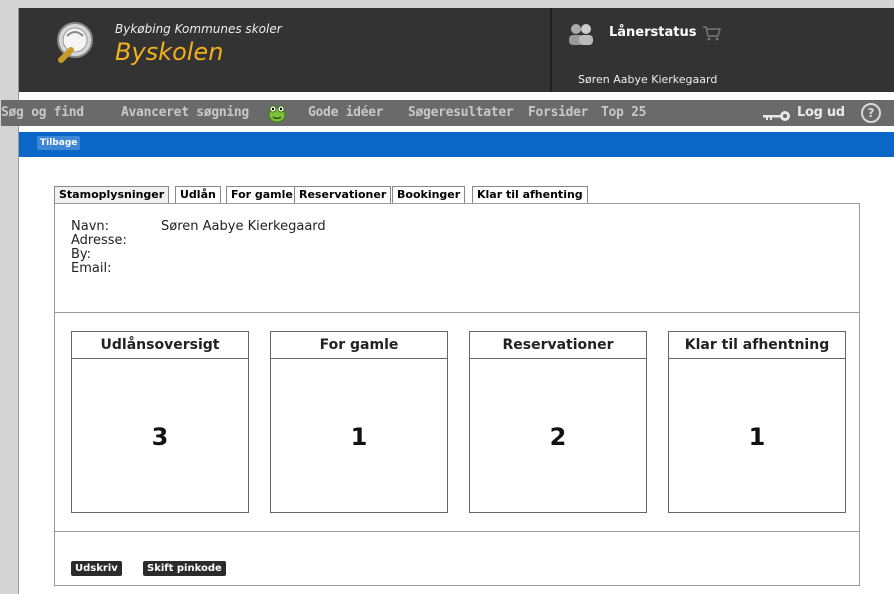  I want to click on users-icon, so click(581, 34).